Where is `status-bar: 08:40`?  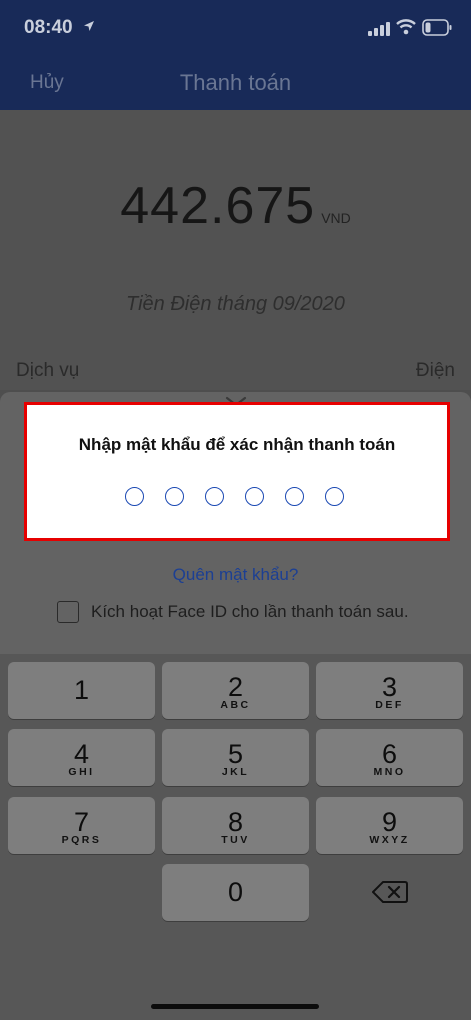 status-bar: 08:40 is located at coordinates (235, 29).